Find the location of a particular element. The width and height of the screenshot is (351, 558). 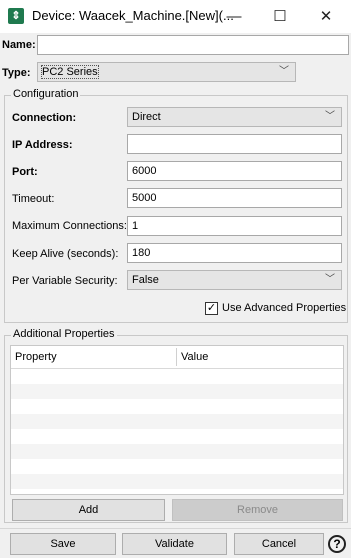

table-header: Property Value is located at coordinates (177, 357).